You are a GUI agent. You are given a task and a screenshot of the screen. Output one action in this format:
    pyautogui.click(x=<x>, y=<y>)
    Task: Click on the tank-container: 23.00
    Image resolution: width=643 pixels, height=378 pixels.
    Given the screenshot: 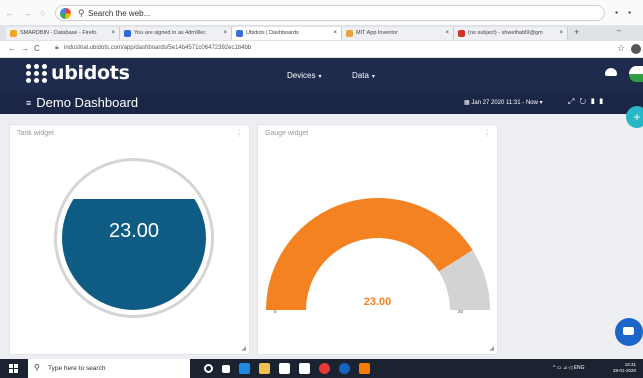 What is the action you would take?
    pyautogui.click(x=134, y=238)
    